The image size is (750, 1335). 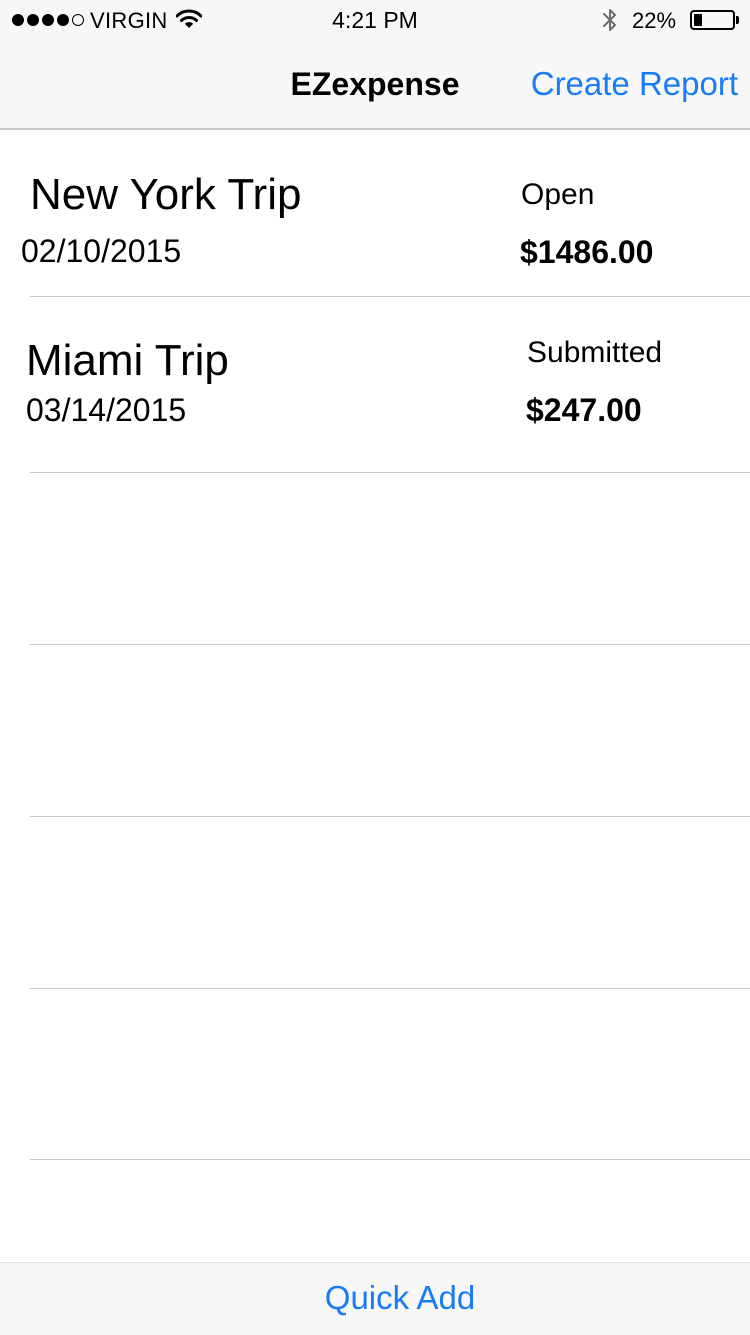 I want to click on battery-tip, so click(x=737, y=20).